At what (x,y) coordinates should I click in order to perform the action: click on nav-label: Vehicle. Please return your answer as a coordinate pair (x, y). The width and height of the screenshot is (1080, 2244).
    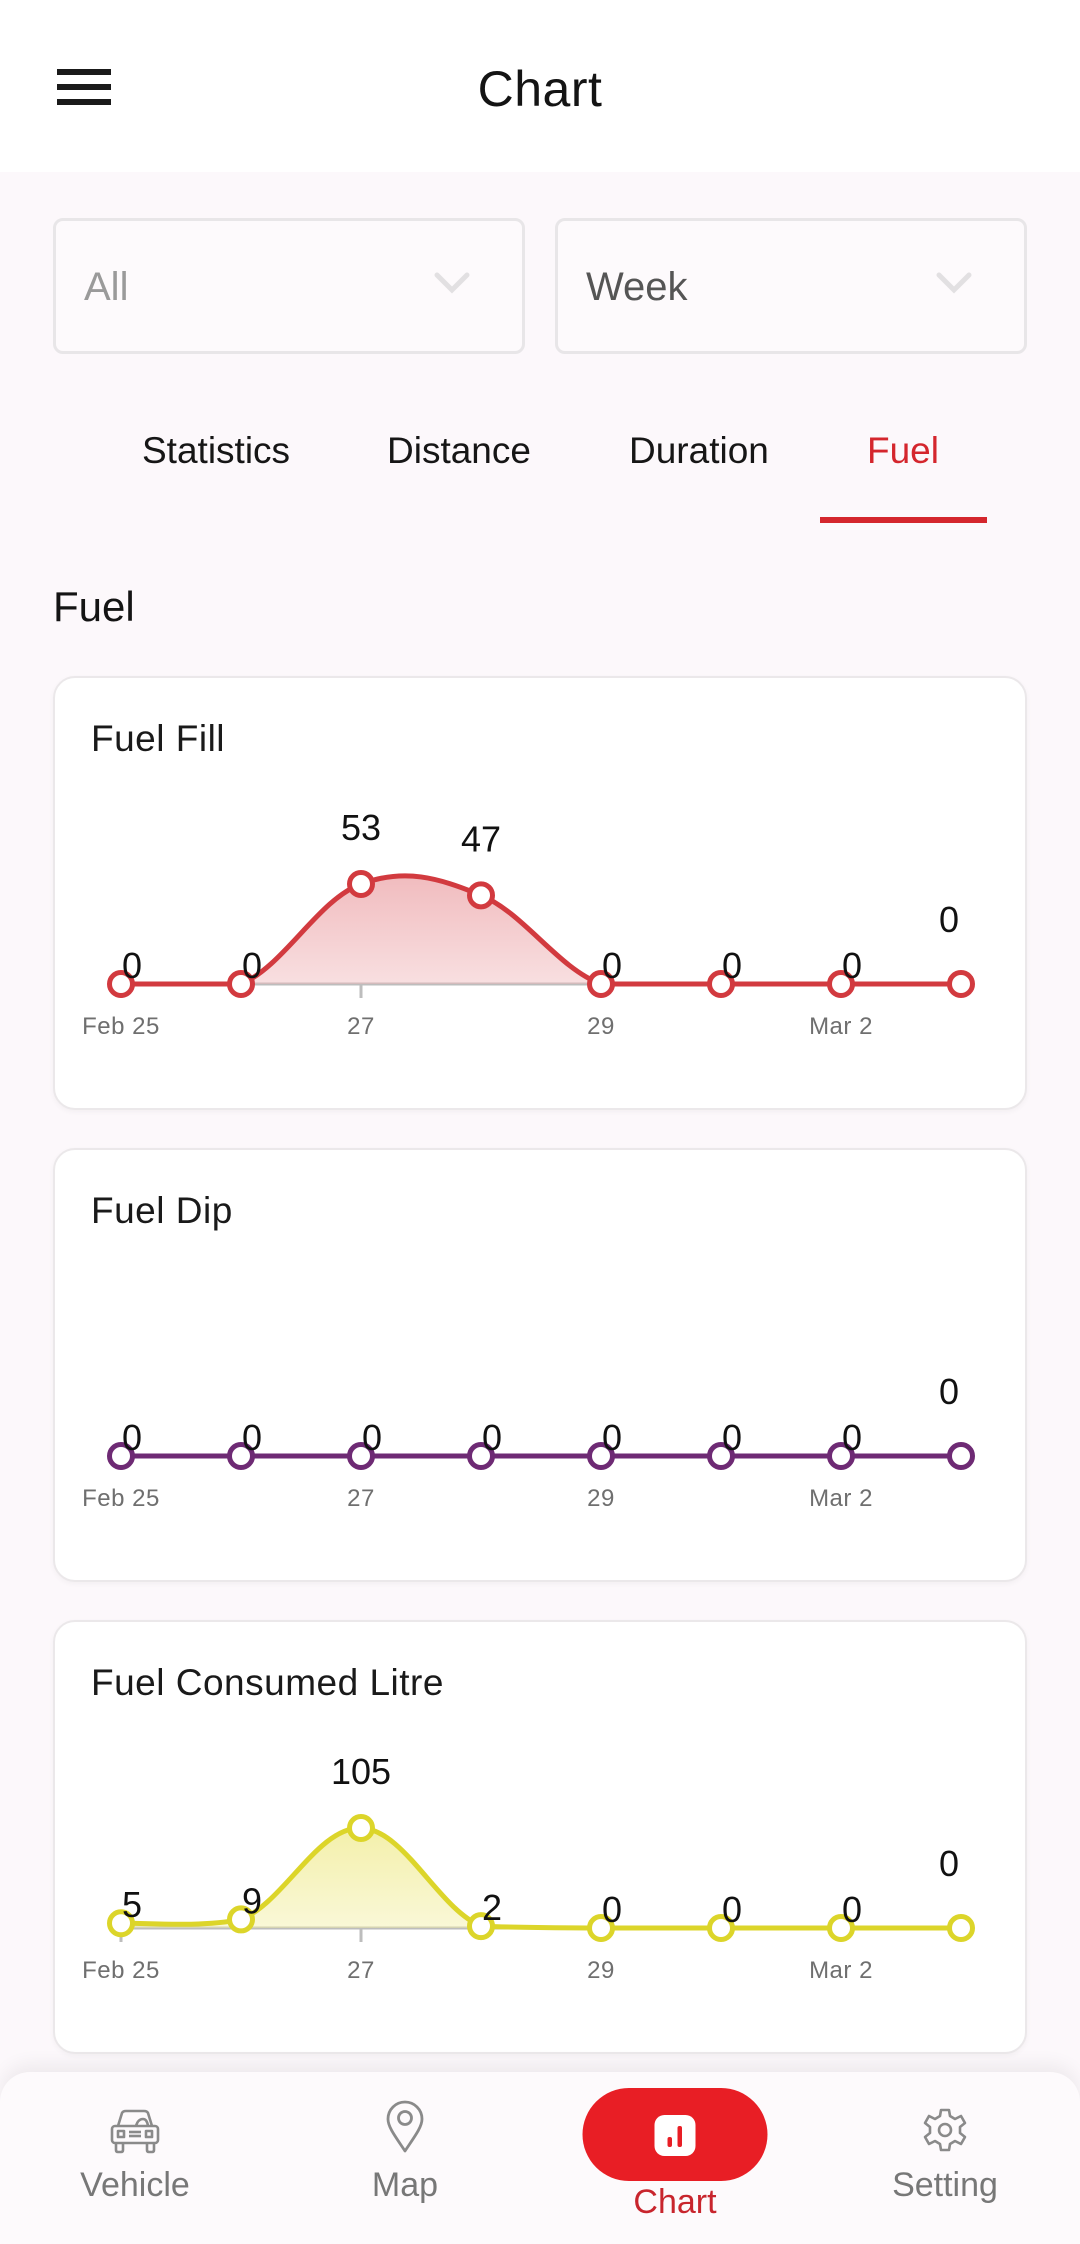
    Looking at the image, I should click on (135, 2185).